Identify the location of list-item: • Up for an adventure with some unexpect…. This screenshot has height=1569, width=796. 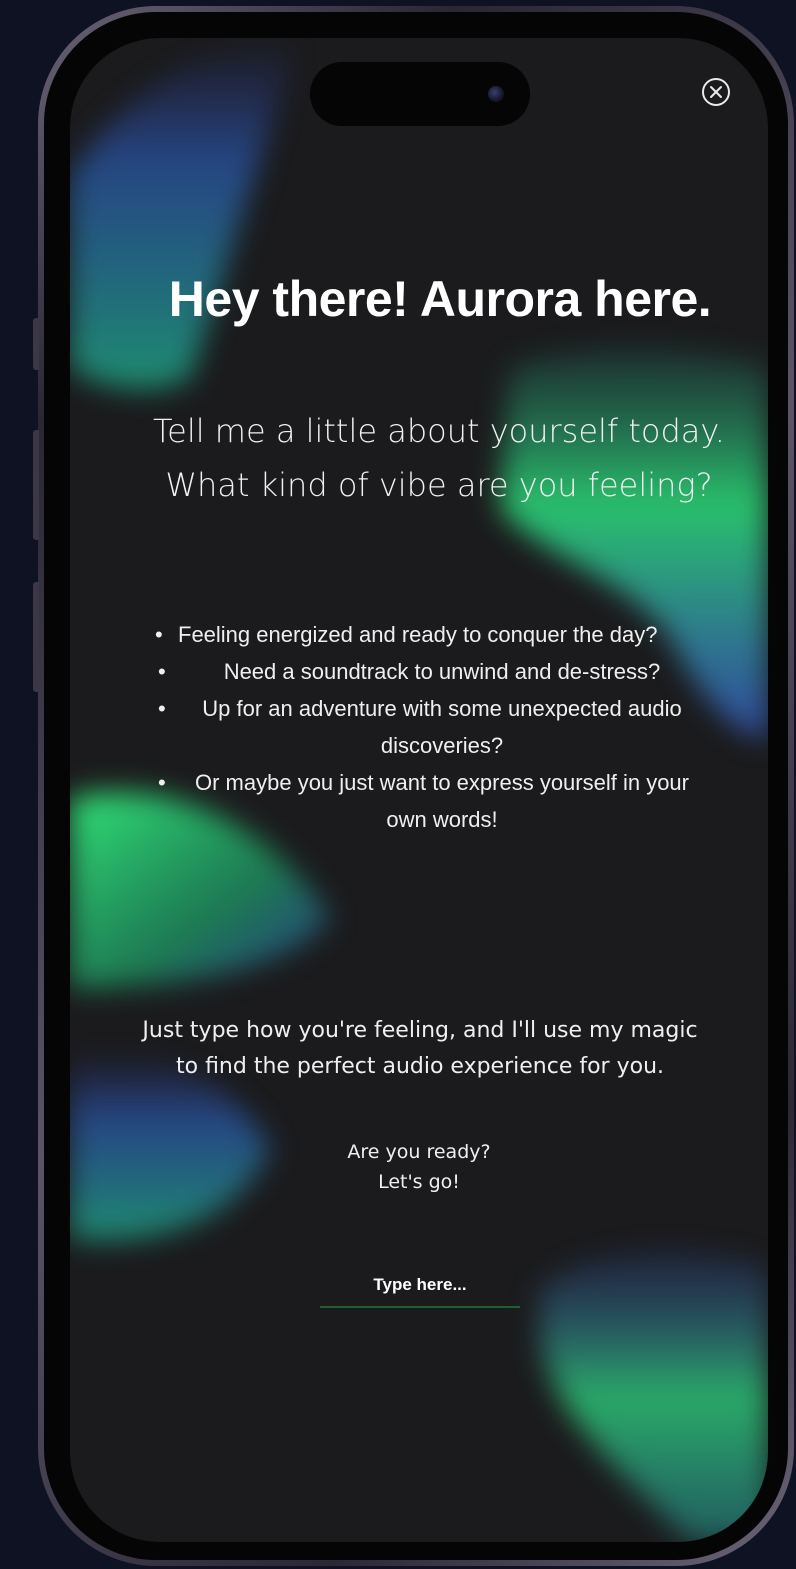
(430, 727).